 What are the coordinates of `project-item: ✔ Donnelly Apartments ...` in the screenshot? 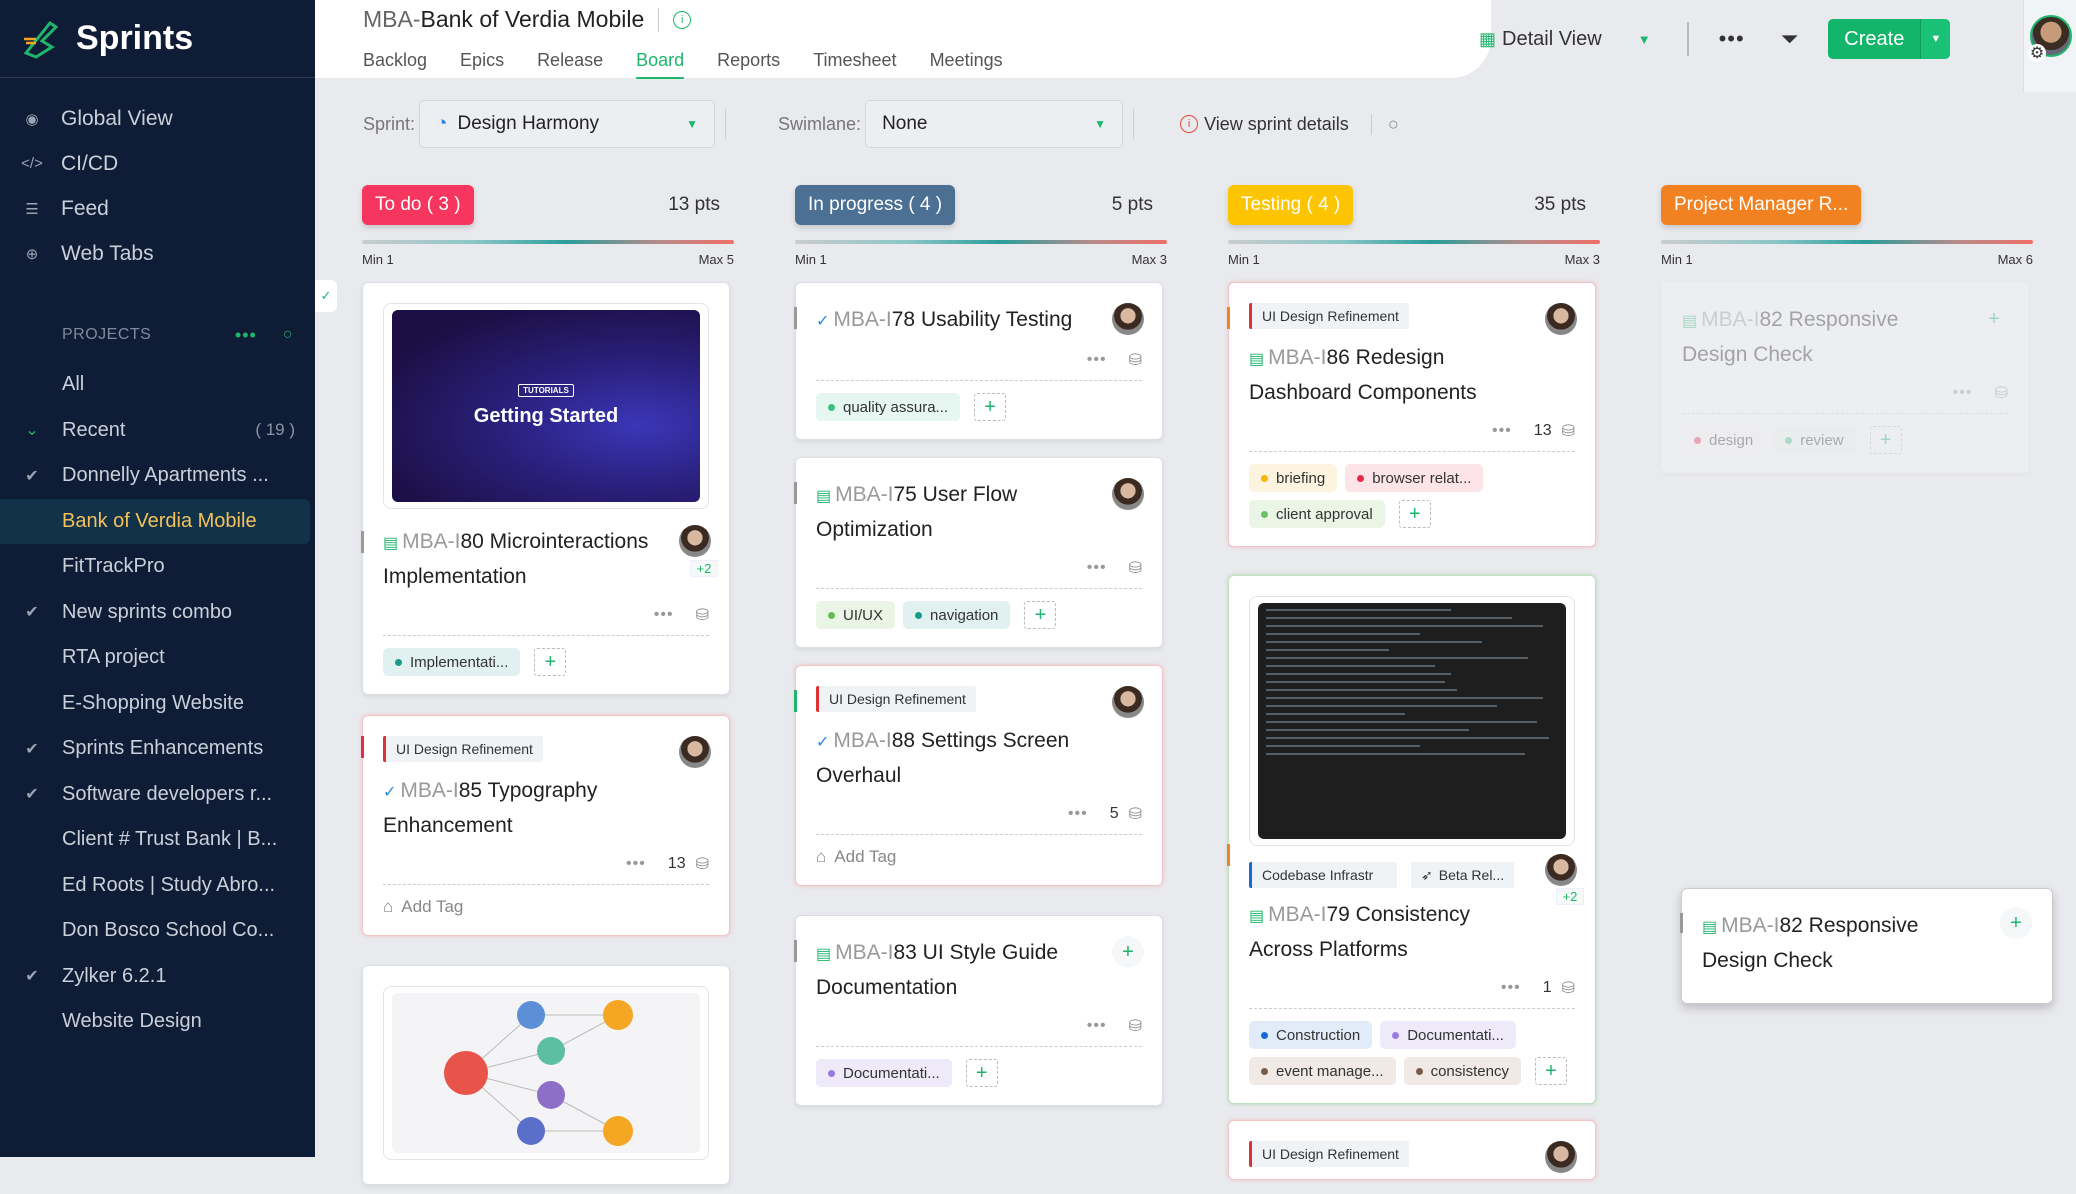 It's located at (157, 476).